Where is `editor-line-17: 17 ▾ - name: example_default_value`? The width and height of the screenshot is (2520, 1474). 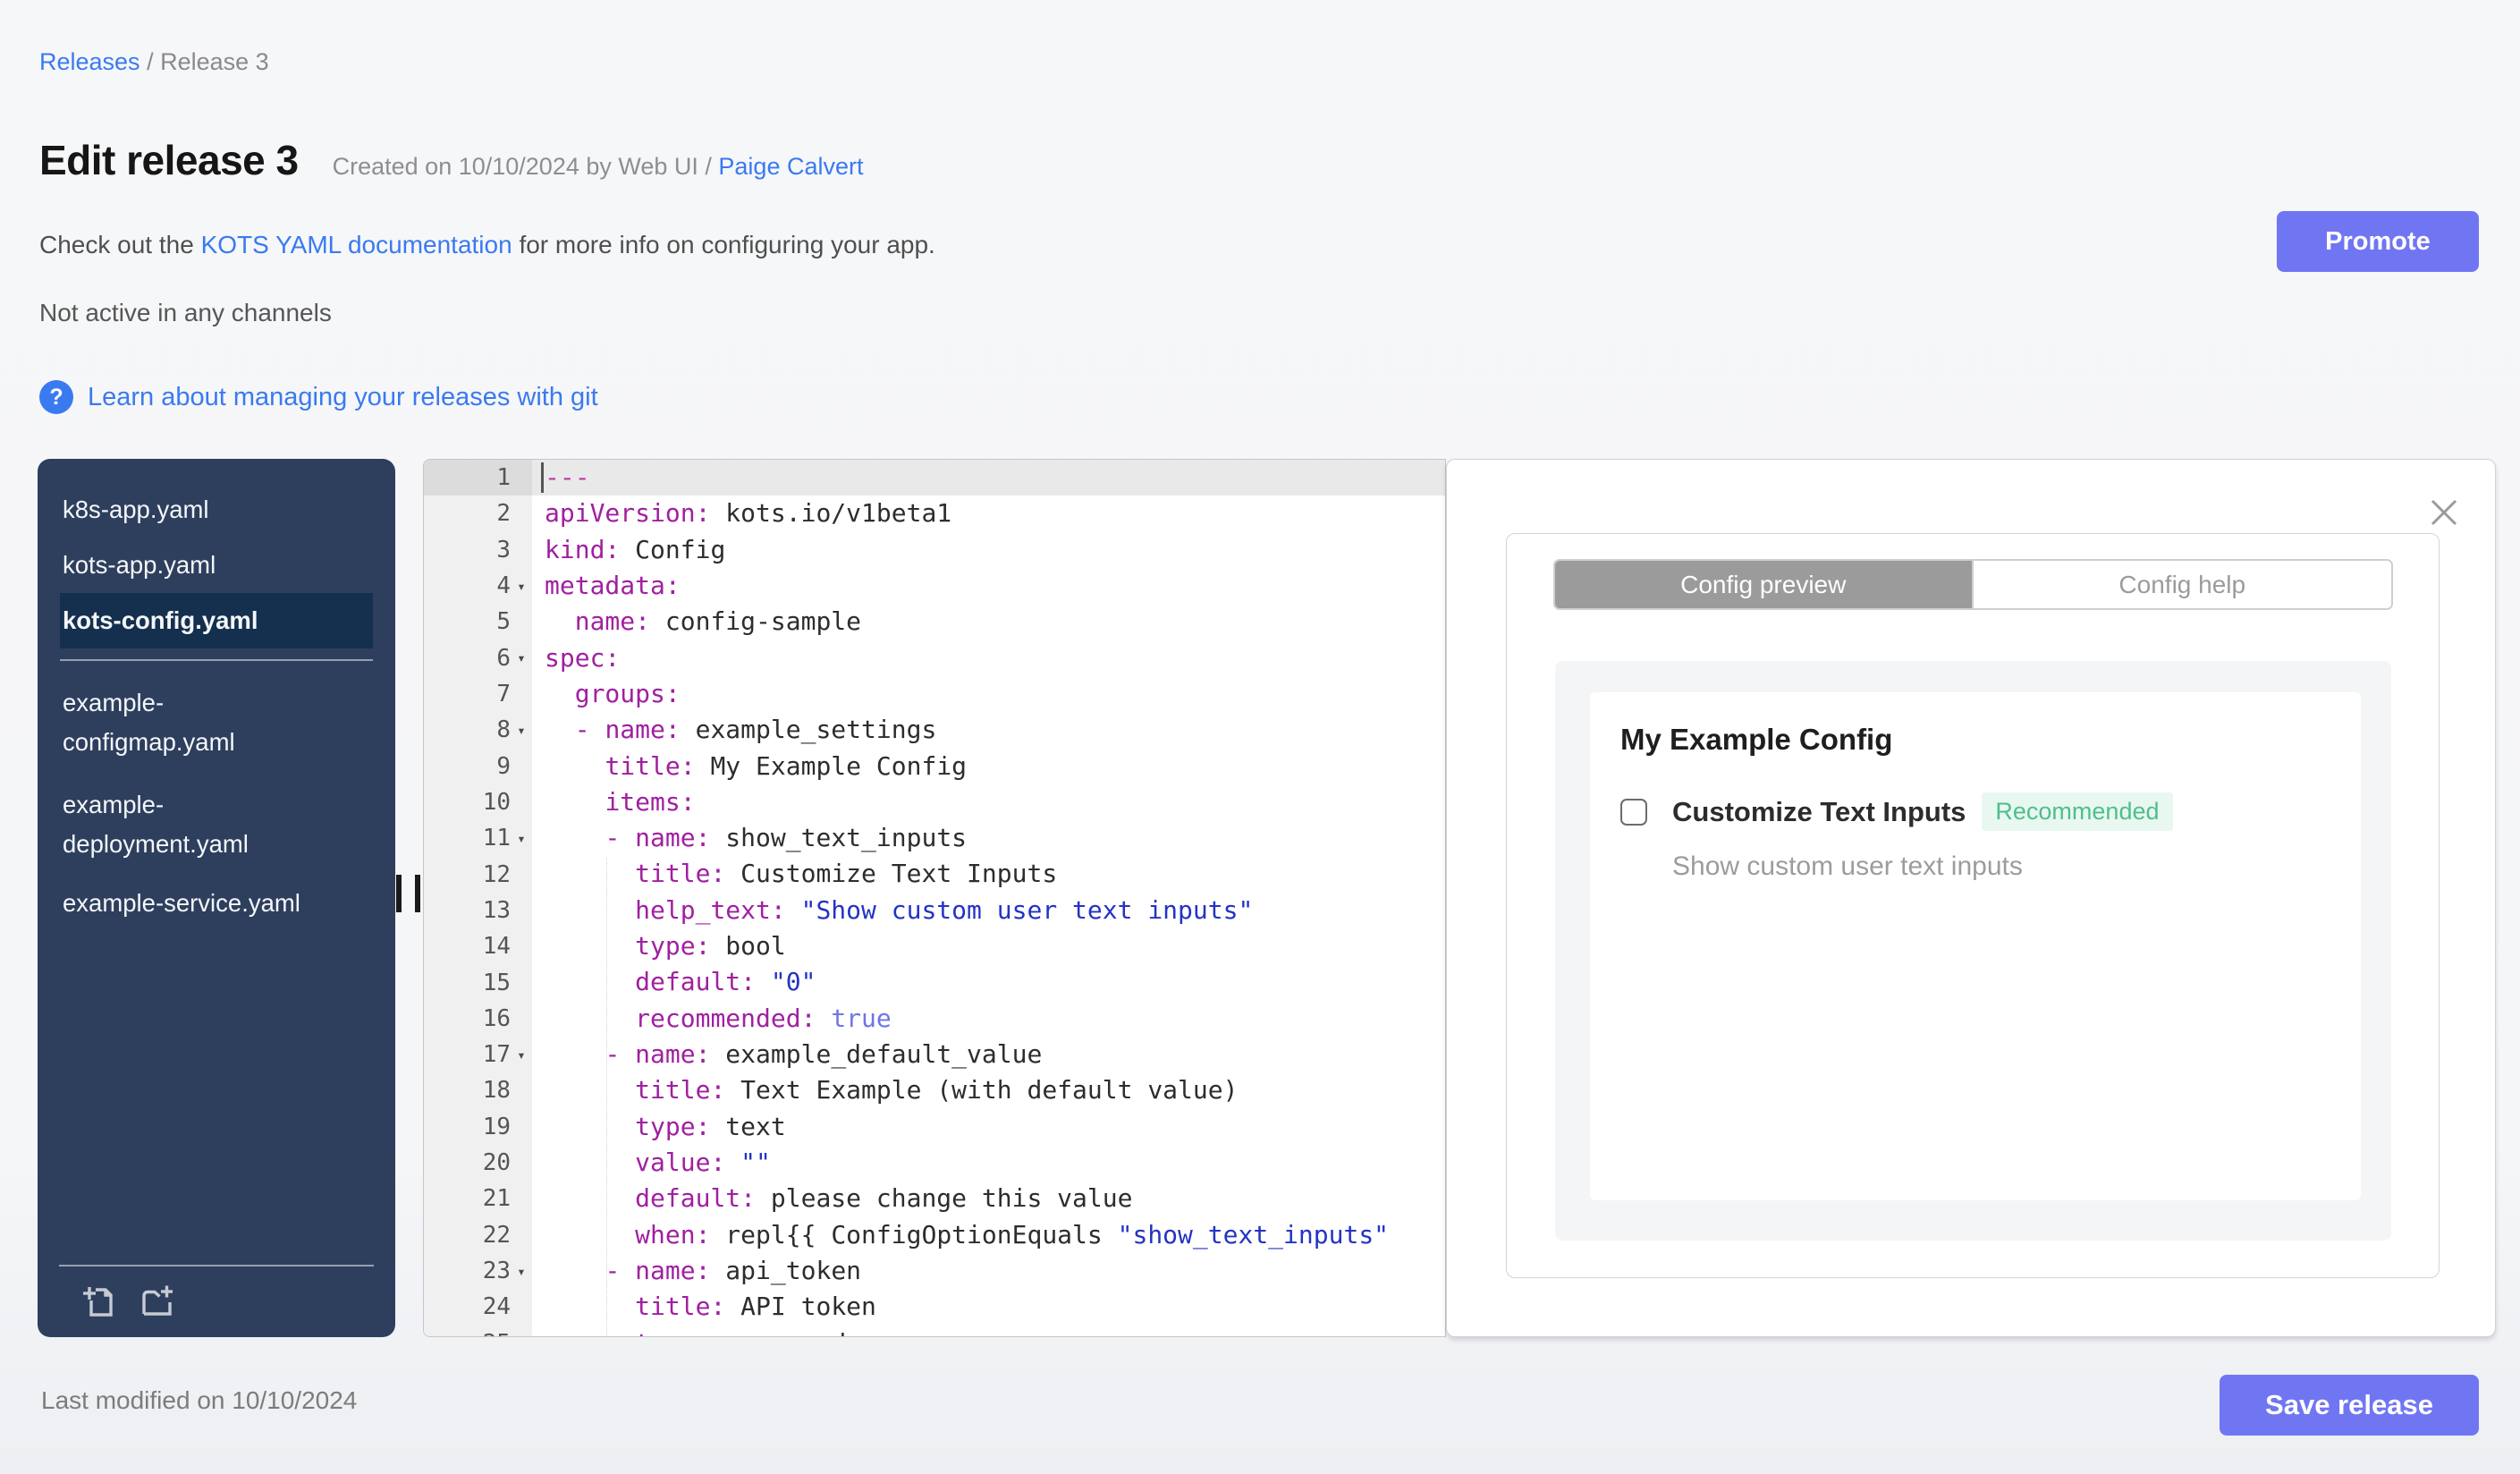
editor-line-17: 17 ▾ - name: example_default_value is located at coordinates (935, 1055).